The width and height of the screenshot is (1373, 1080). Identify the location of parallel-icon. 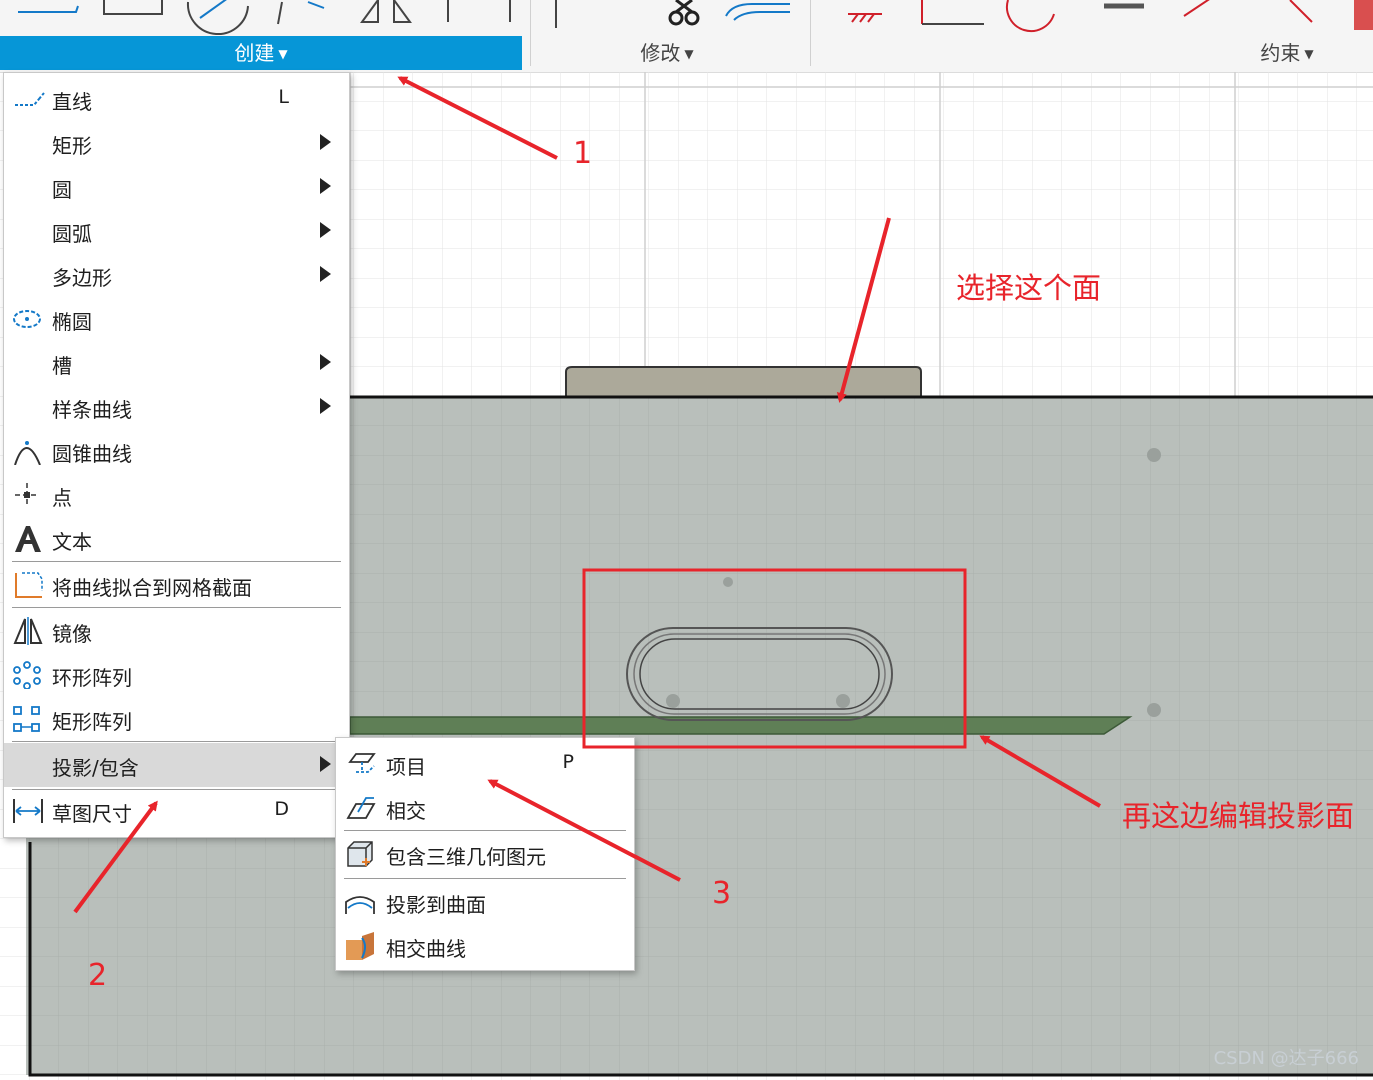
(1248, 11).